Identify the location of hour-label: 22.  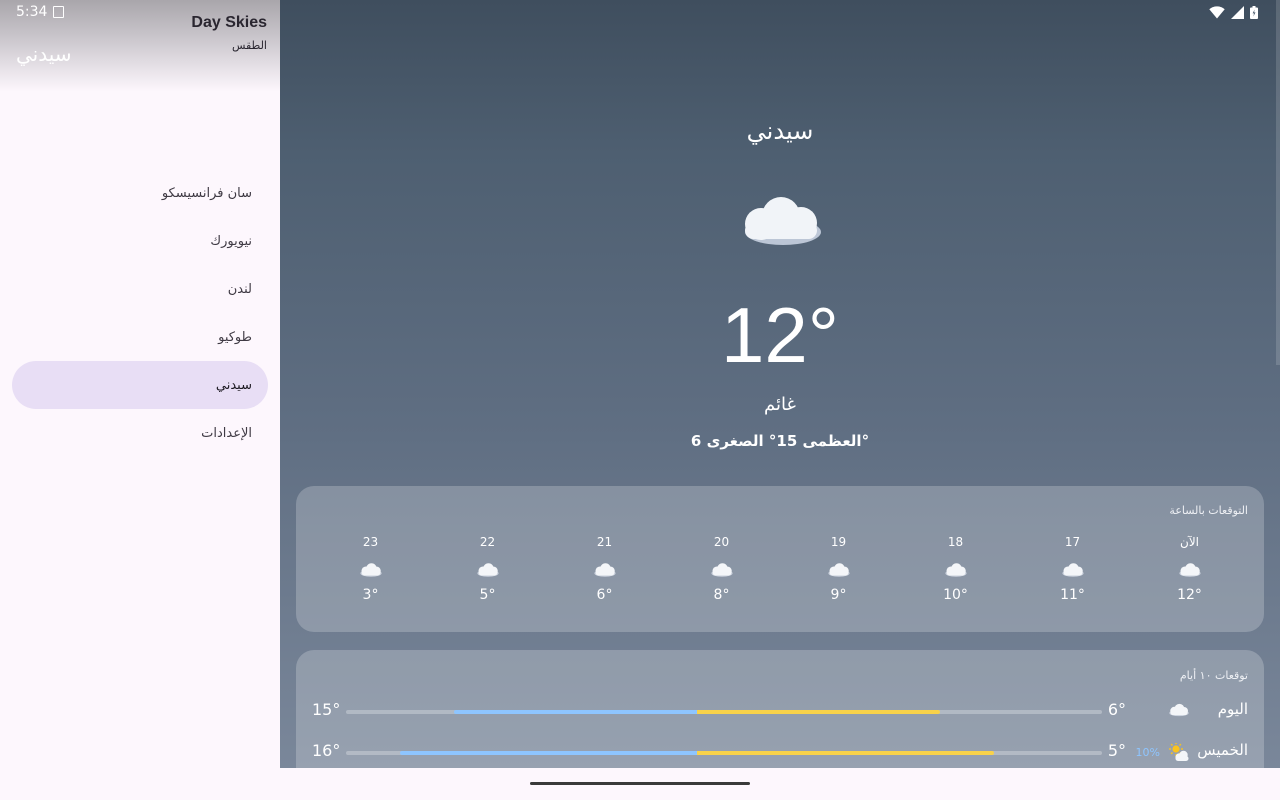
(487, 542).